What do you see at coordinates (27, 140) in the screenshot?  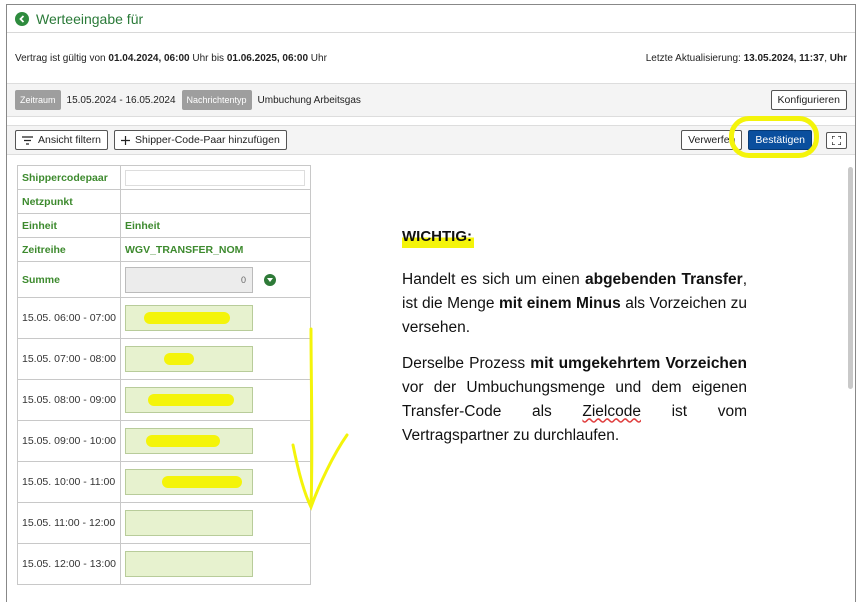 I see `filter-icon` at bounding box center [27, 140].